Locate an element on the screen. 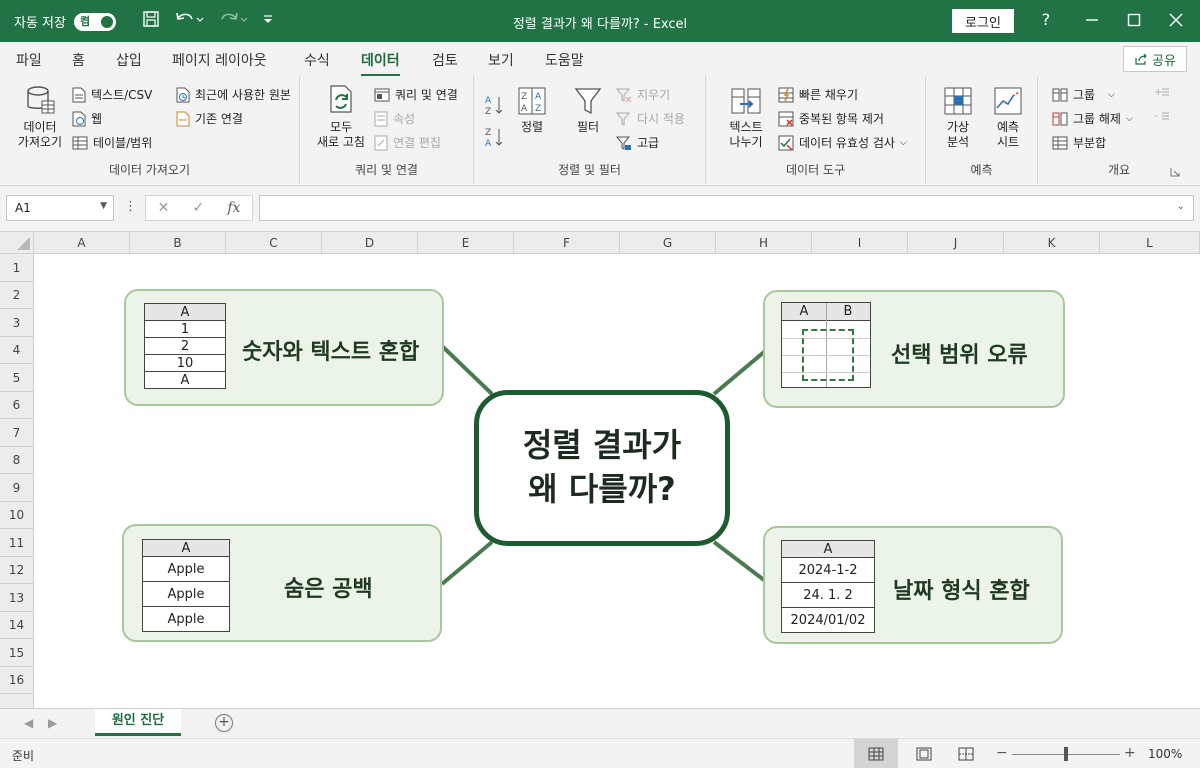 The height and width of the screenshot is (768, 1200). row-header-1: 1 is located at coordinates (17, 268).